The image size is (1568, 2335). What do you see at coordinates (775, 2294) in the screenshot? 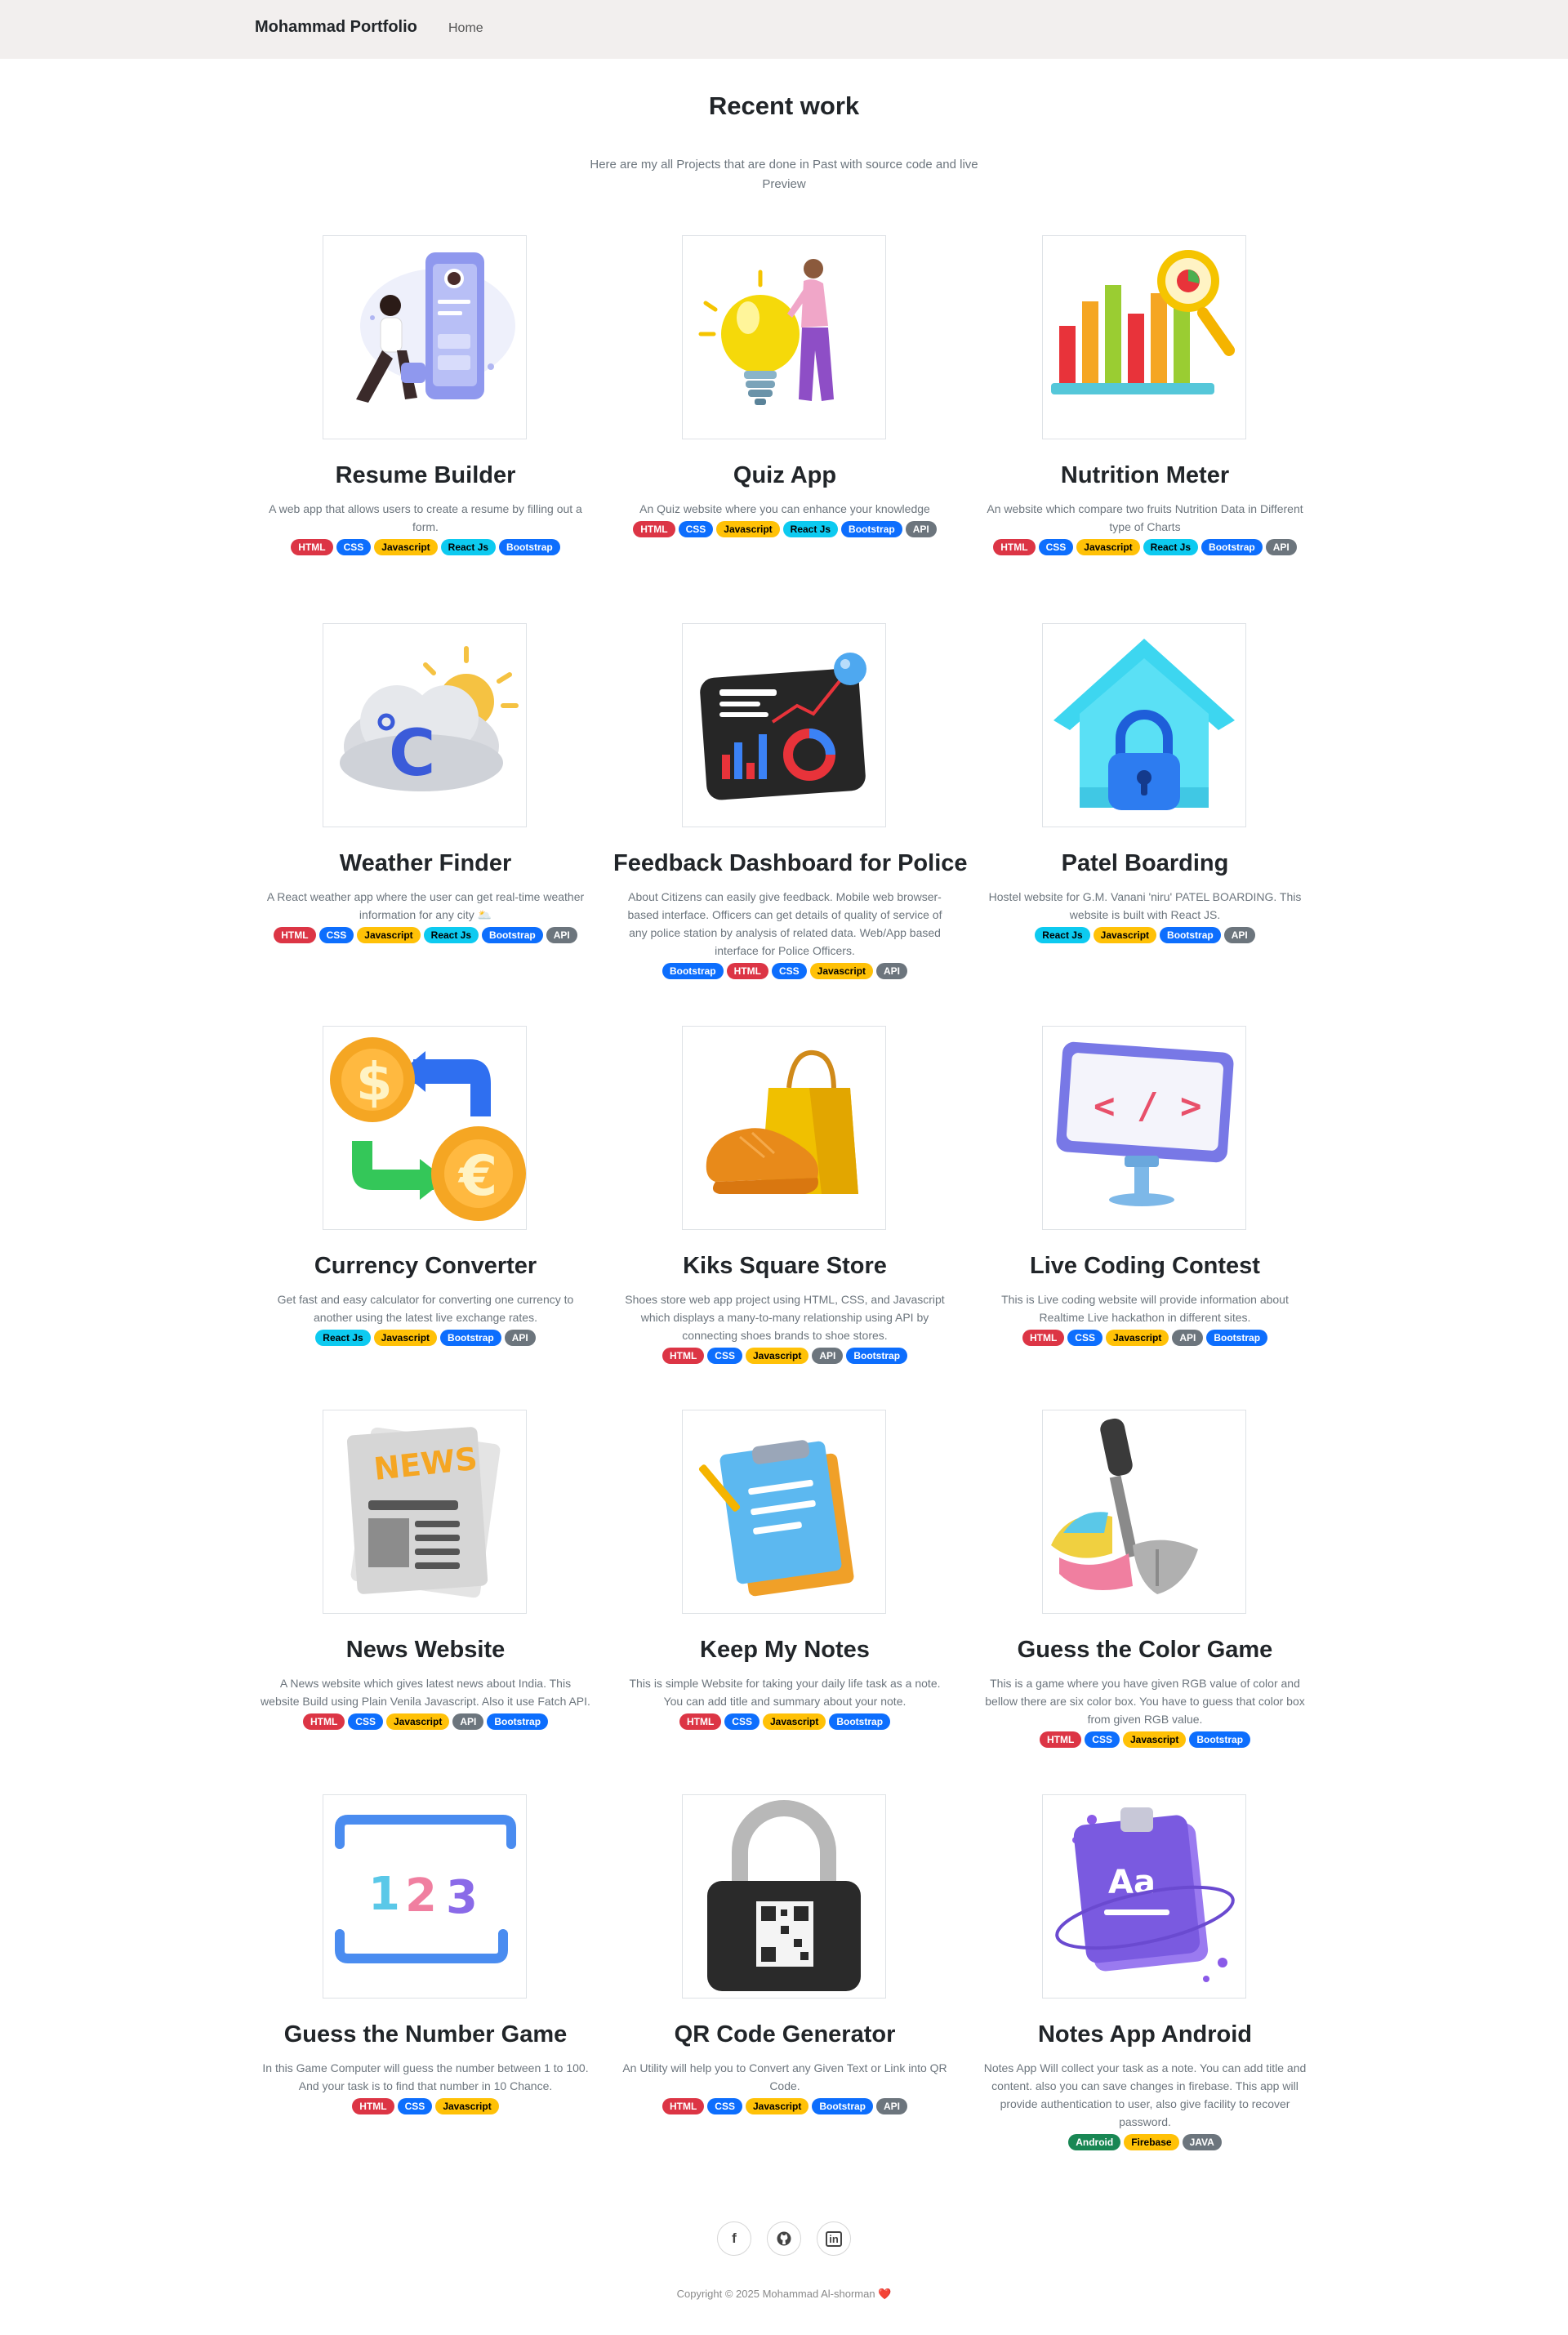
I see `copyright-text: Copyright © 2025 Mohammad Al-shorman` at bounding box center [775, 2294].